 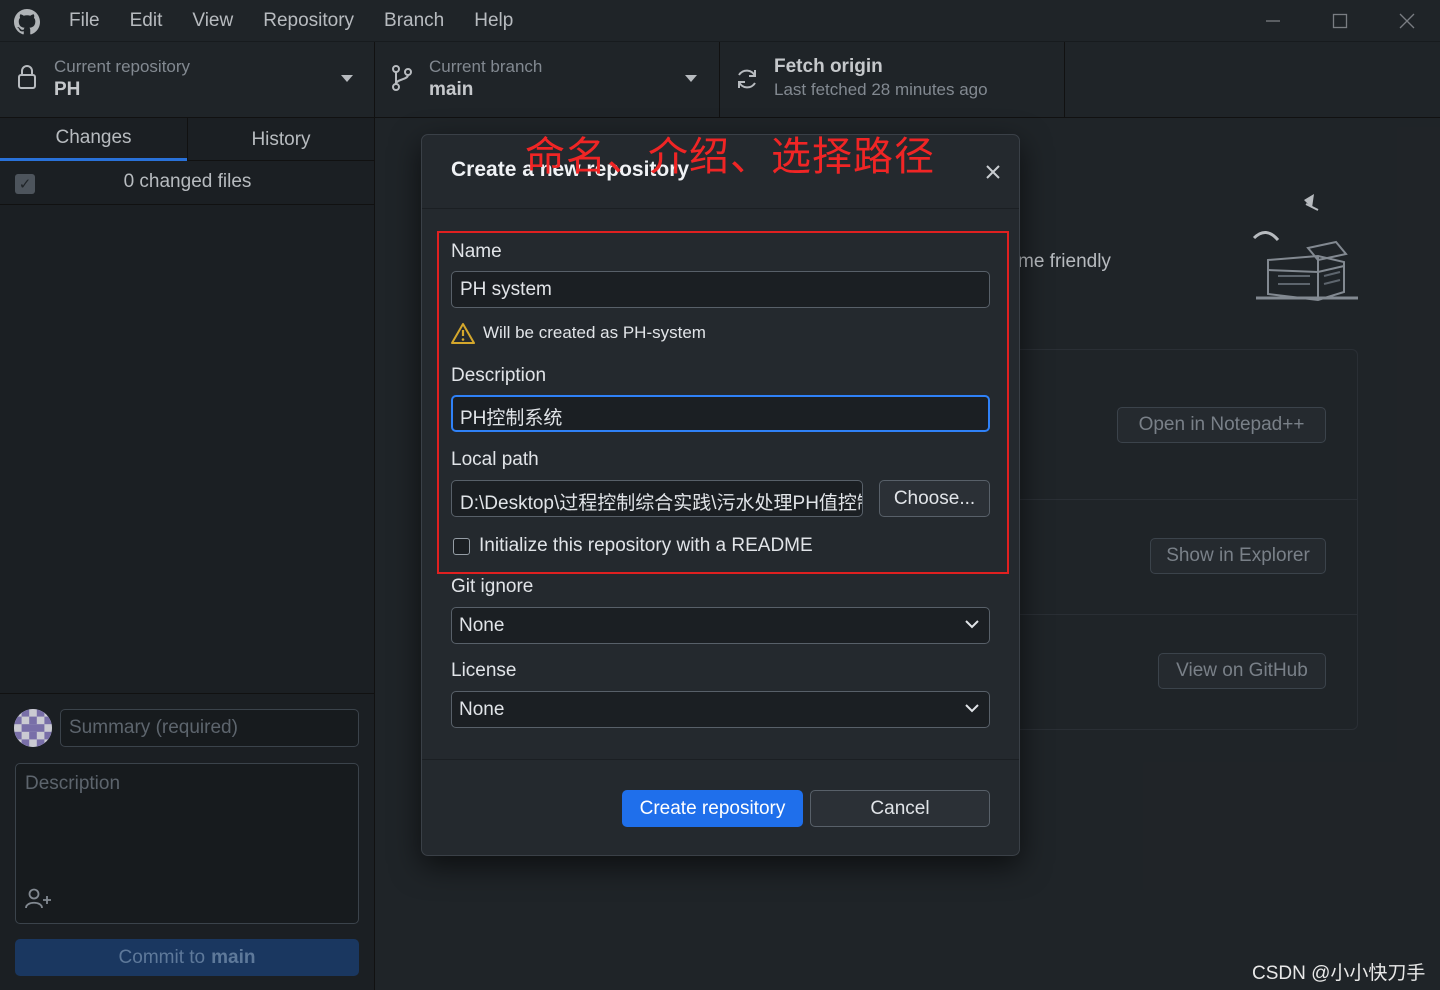 I want to click on watermark: CSDN @小小快刀手, so click(x=1339, y=973).